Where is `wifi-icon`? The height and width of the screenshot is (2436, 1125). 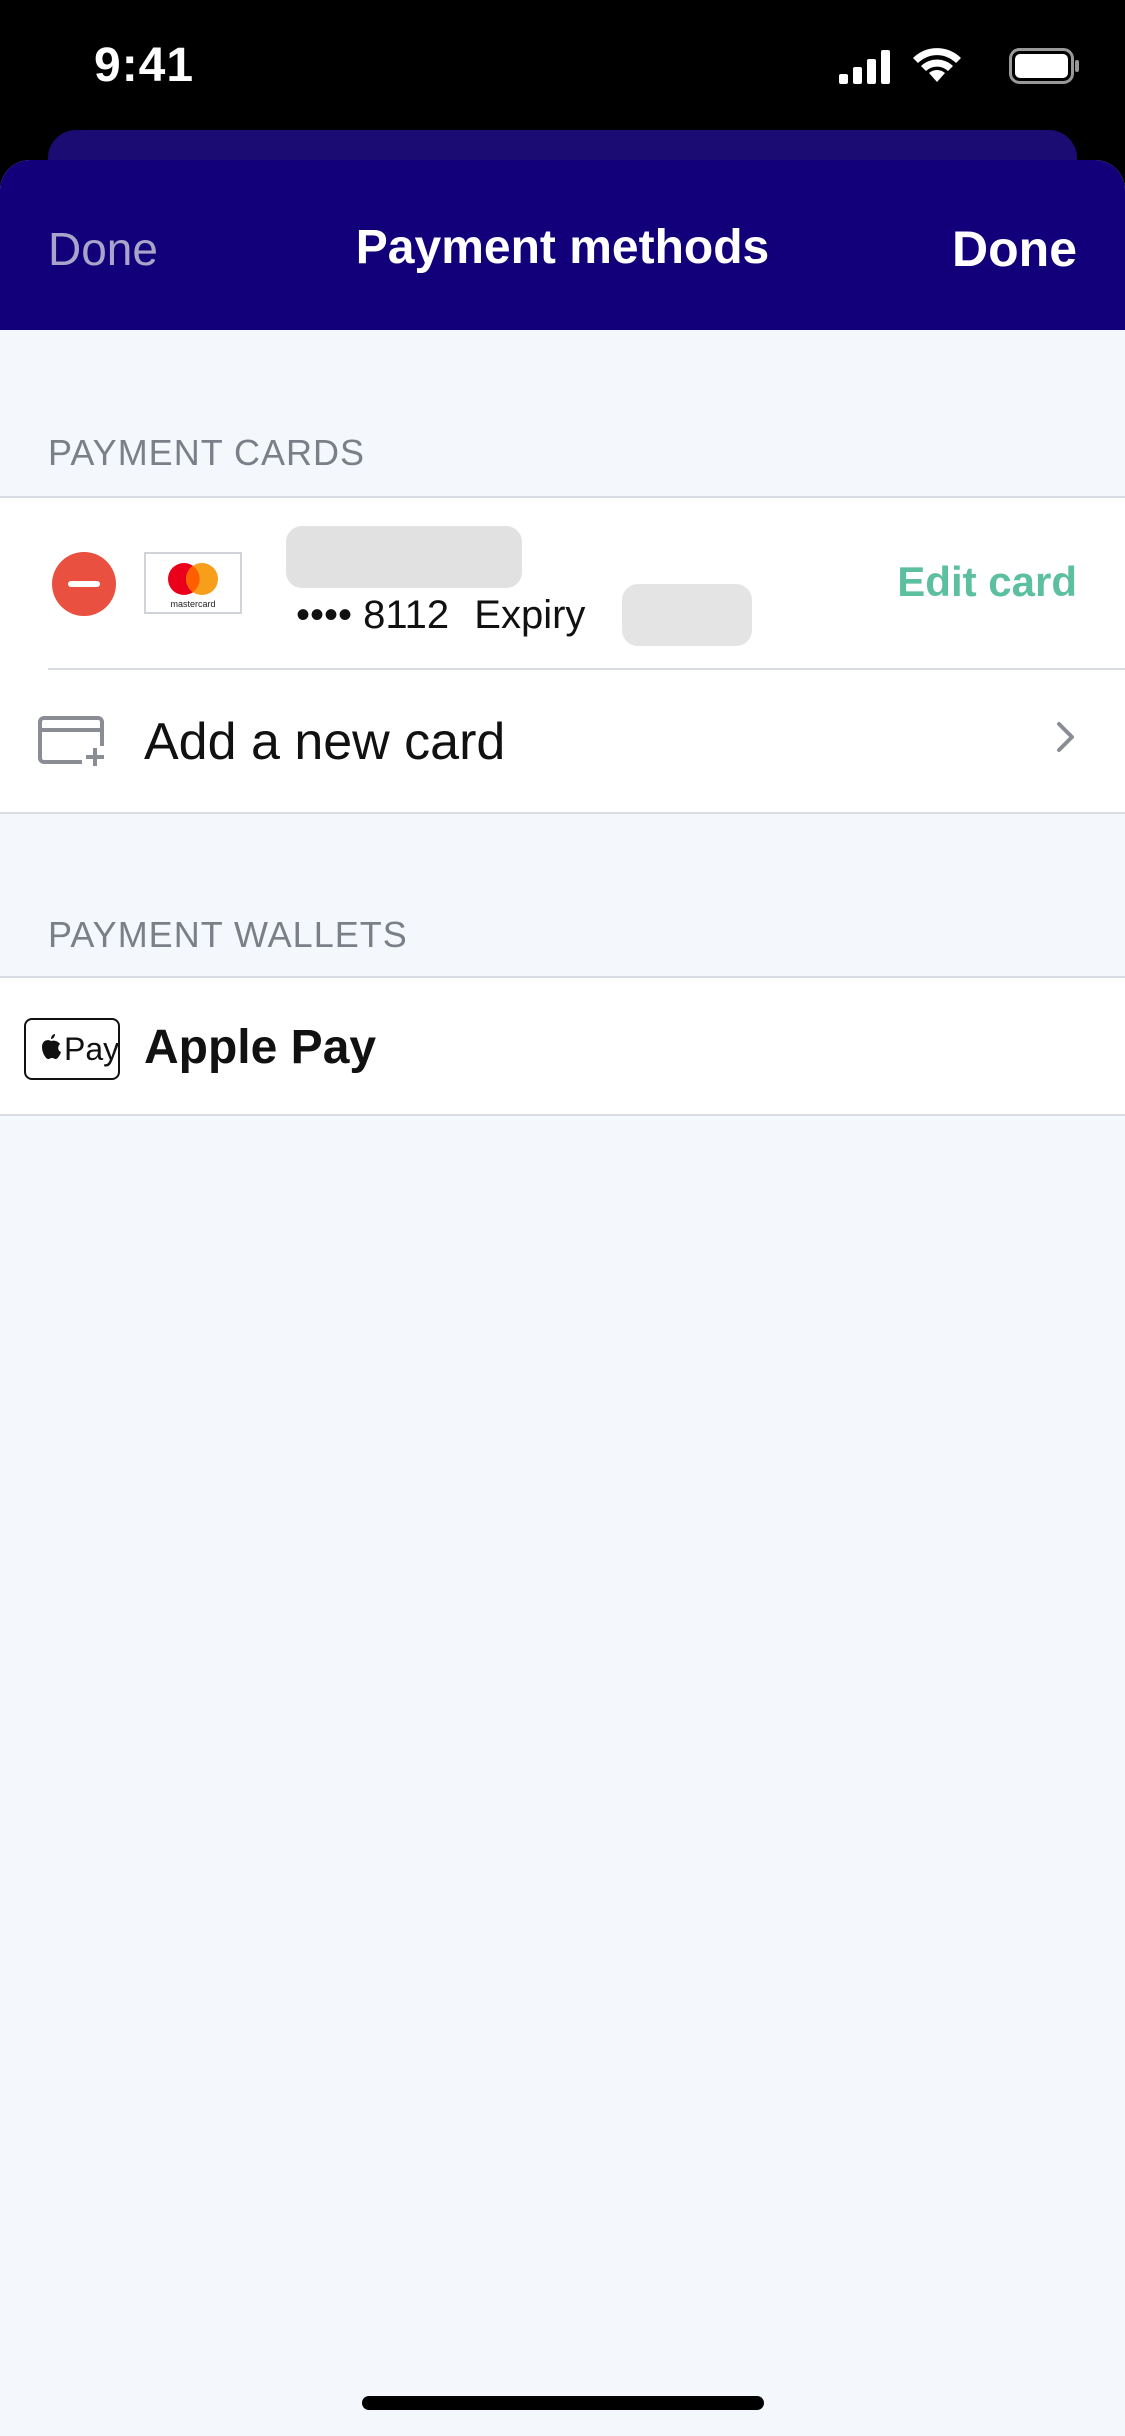 wifi-icon is located at coordinates (937, 65).